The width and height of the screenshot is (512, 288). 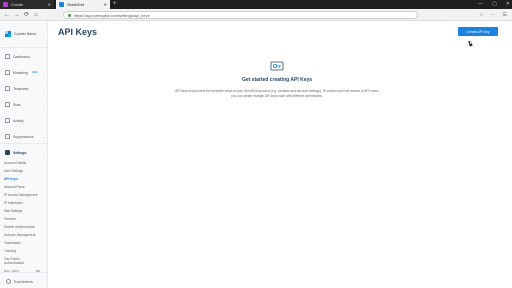 I want to click on sidebar-item-suppressions: Suppressions ⌄, so click(x=25, y=136).